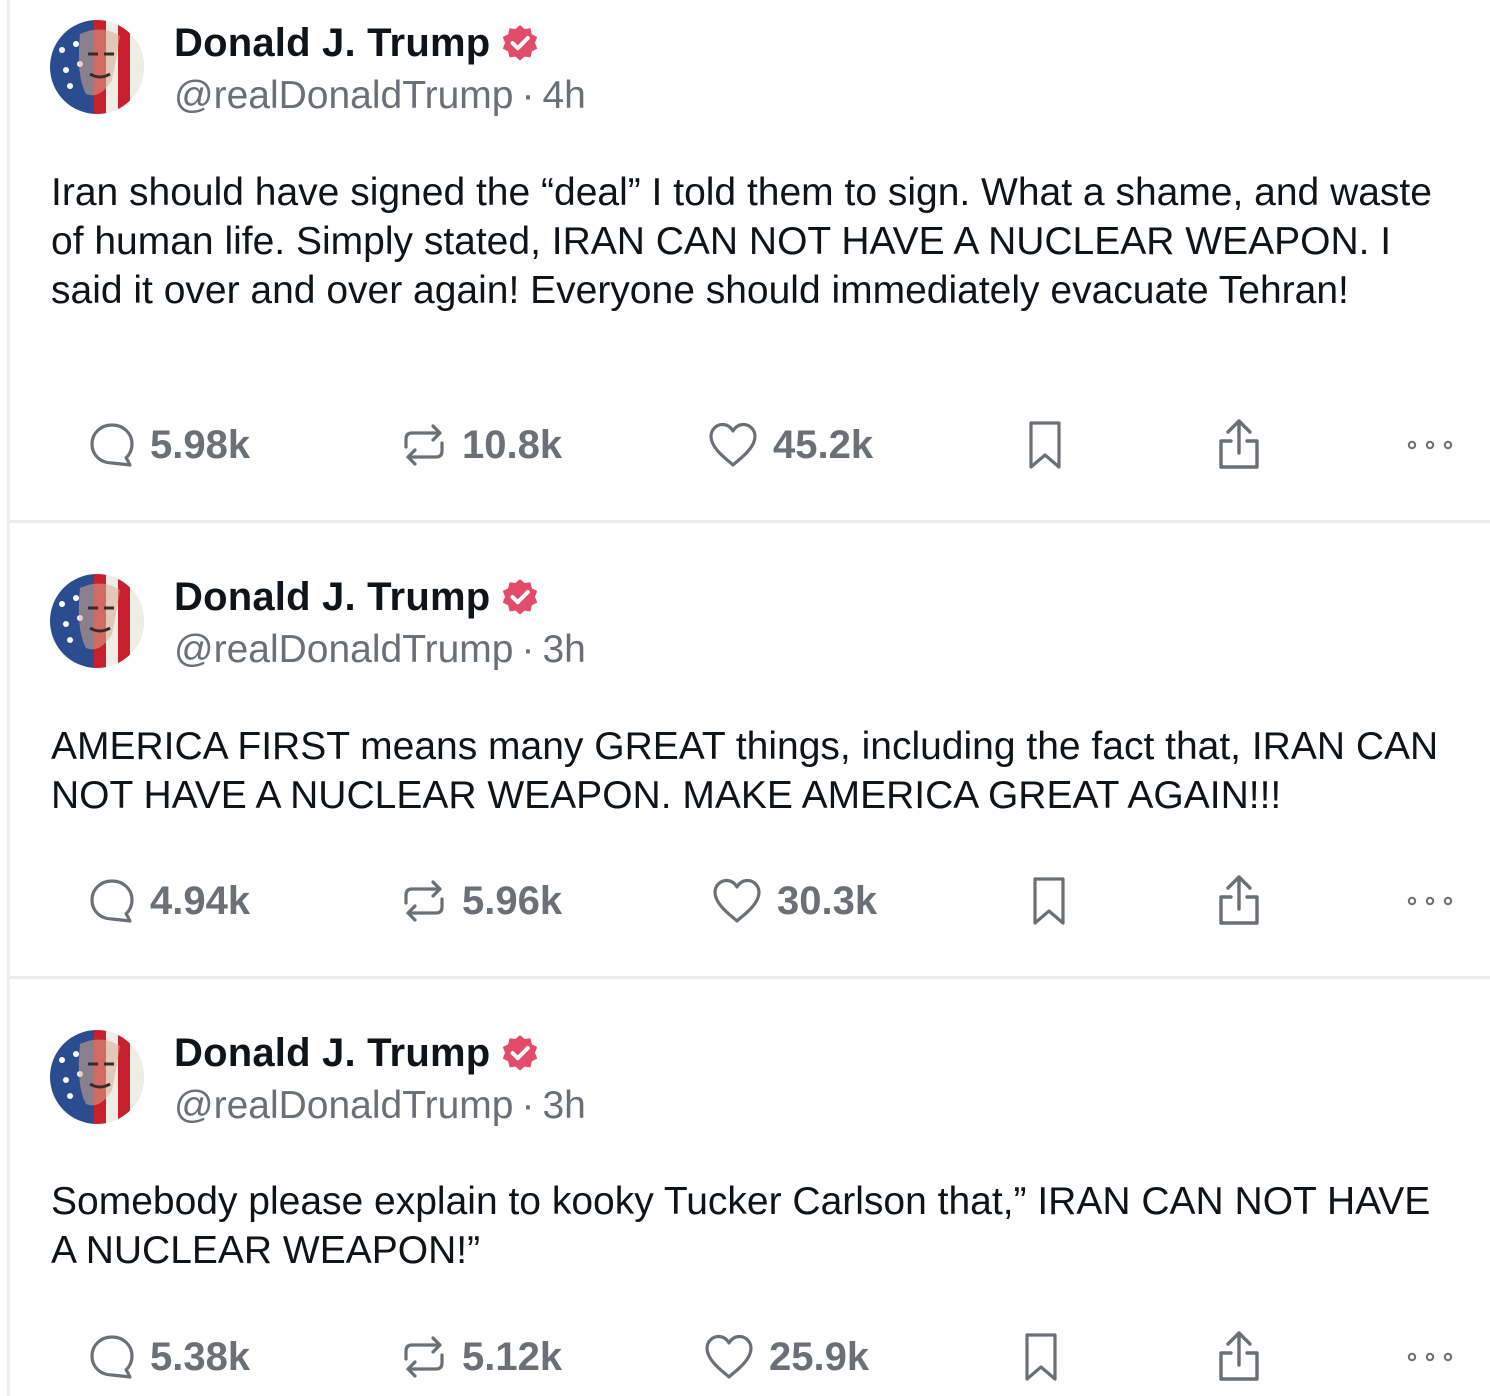  Describe the element at coordinates (200, 444) in the screenshot. I see `reply-count: 5.98k` at that location.